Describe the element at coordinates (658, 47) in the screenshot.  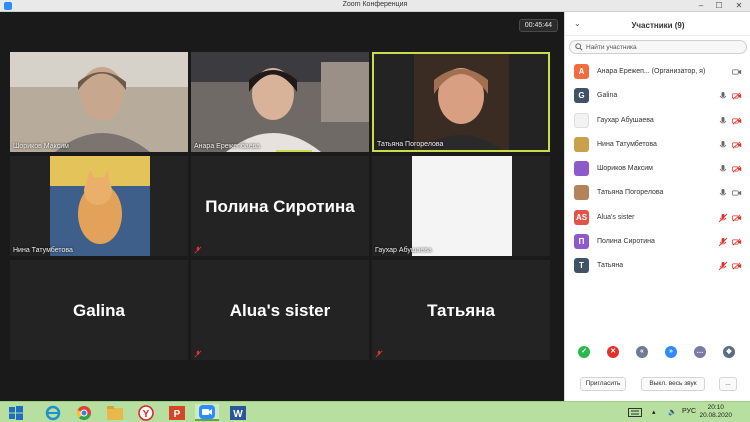
I see `participant-search-input: Найти участника` at that location.